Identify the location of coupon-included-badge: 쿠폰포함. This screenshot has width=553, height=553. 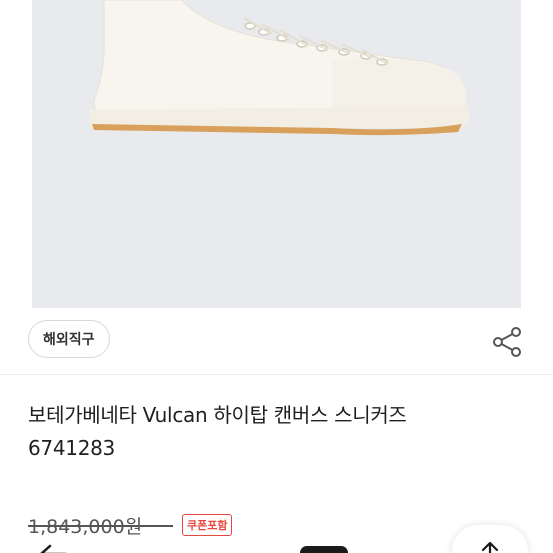
(207, 525).